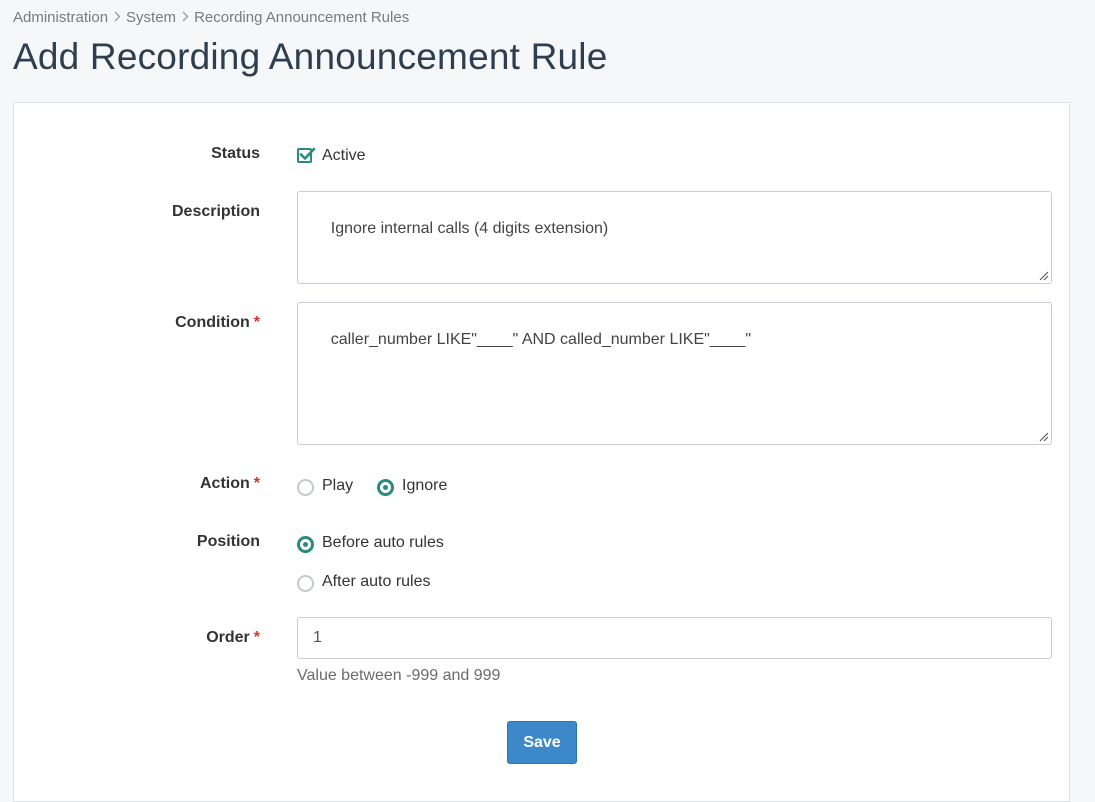 This screenshot has width=1095, height=802. Describe the element at coordinates (137, 212) in the screenshot. I see `description-label: Description` at that location.